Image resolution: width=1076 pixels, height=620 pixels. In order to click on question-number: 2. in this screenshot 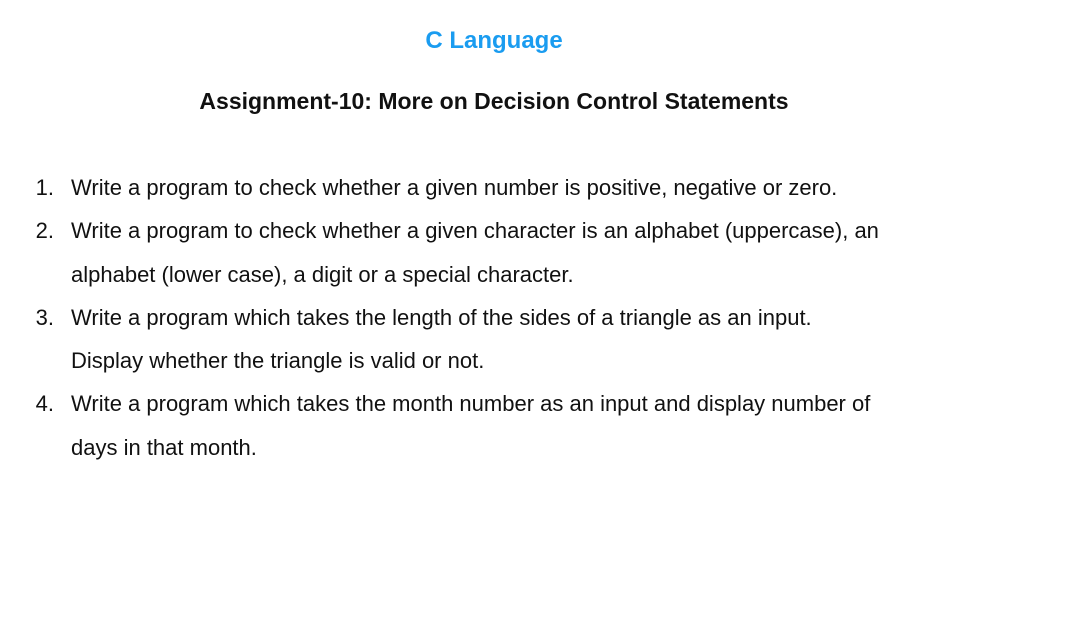, I will do `click(44, 231)`.